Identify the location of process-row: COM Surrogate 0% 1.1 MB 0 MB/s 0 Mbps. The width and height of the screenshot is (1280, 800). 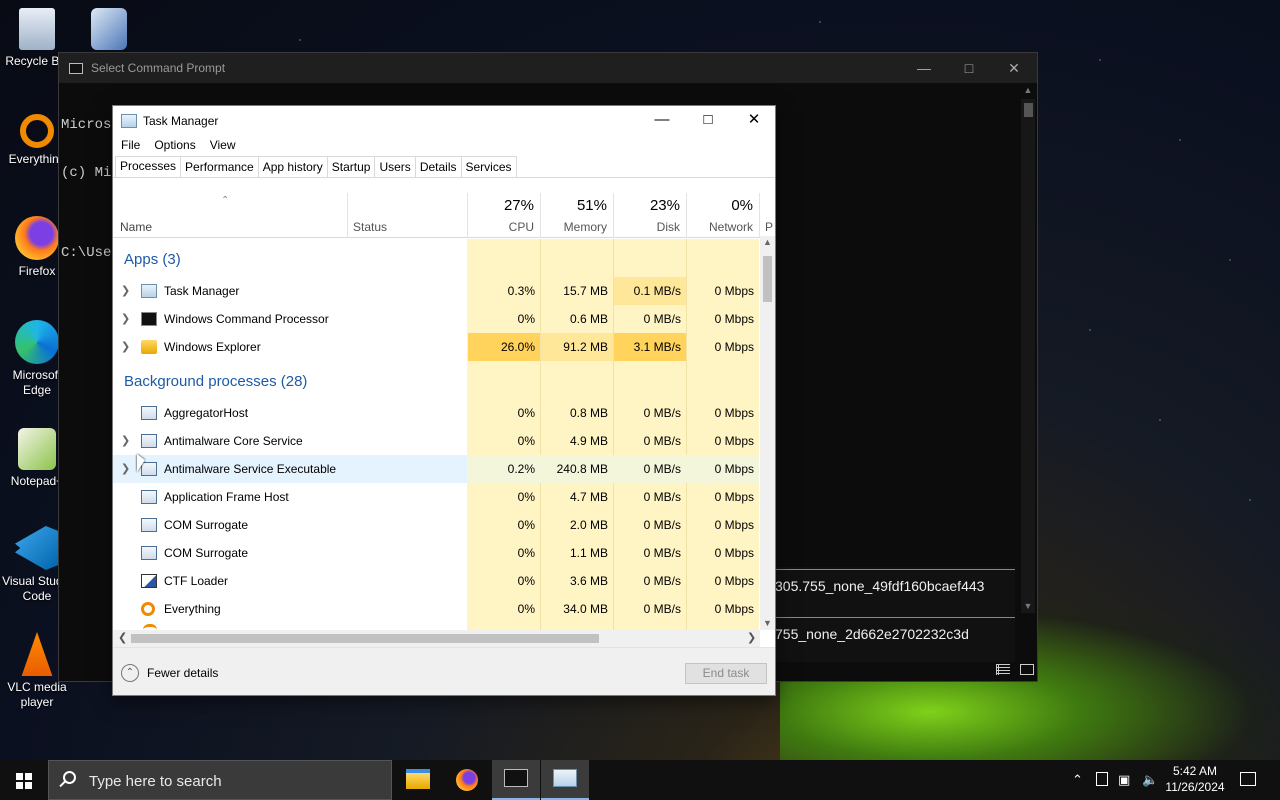
(436, 553).